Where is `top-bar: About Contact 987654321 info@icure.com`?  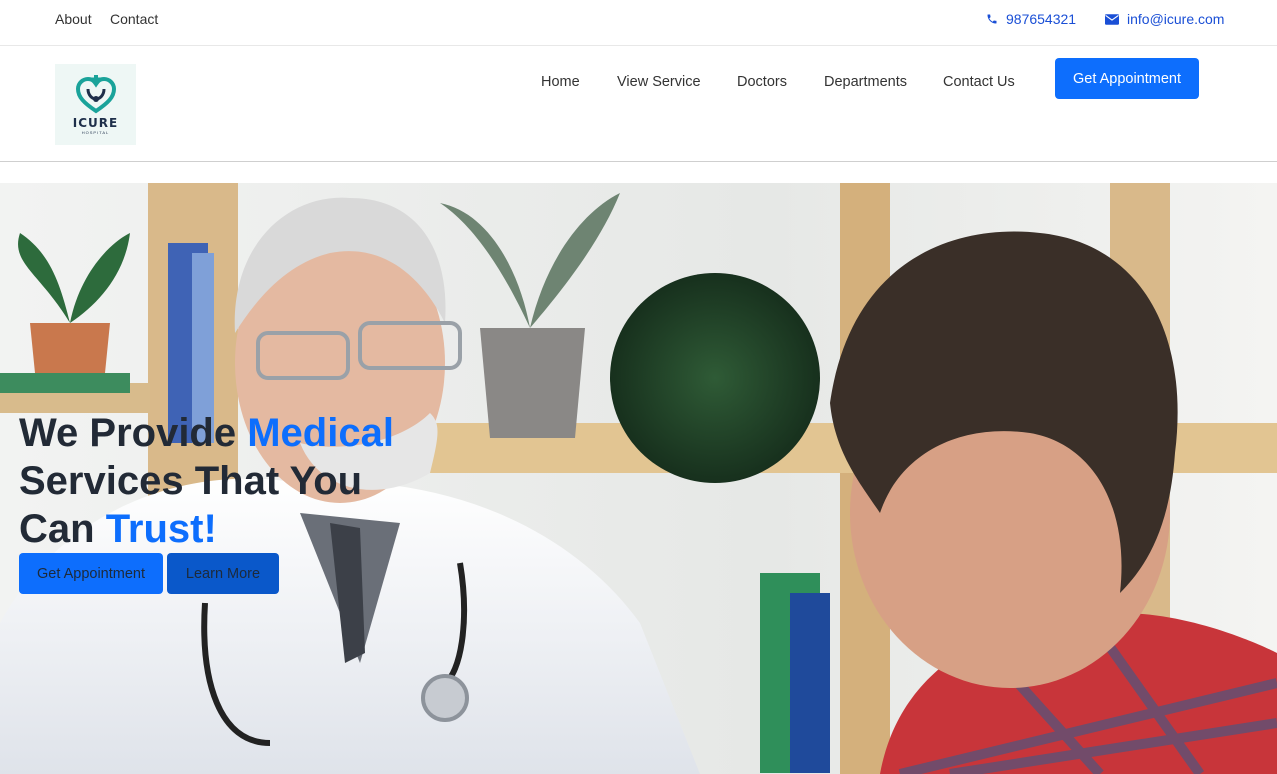 top-bar: About Contact 987654321 info@icure.com is located at coordinates (638, 23).